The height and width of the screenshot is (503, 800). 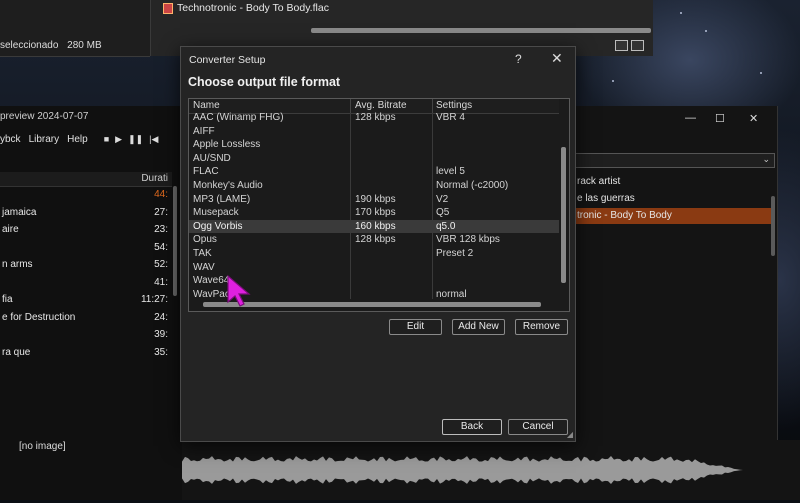 I want to click on playlist-row: 44:, so click(x=86, y=194).